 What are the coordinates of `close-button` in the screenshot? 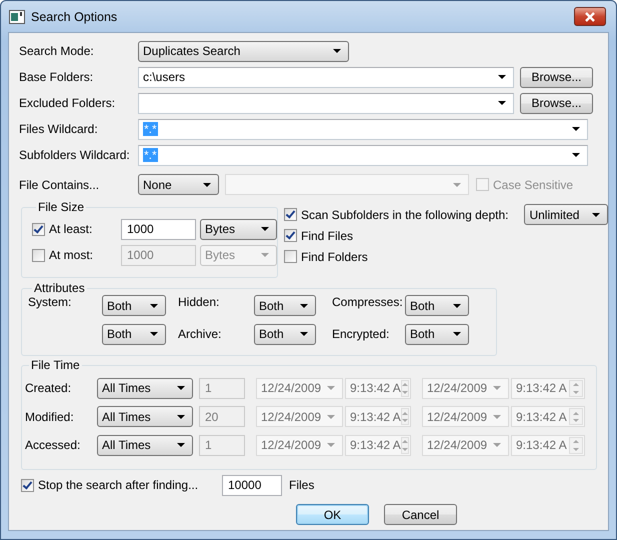 It's located at (590, 16).